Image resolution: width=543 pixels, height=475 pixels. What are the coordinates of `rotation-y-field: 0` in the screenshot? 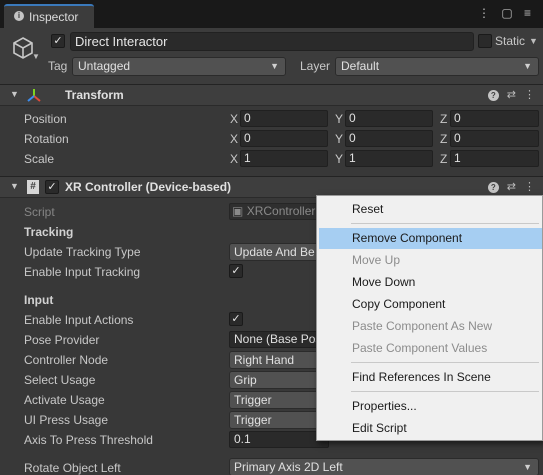 It's located at (389, 138).